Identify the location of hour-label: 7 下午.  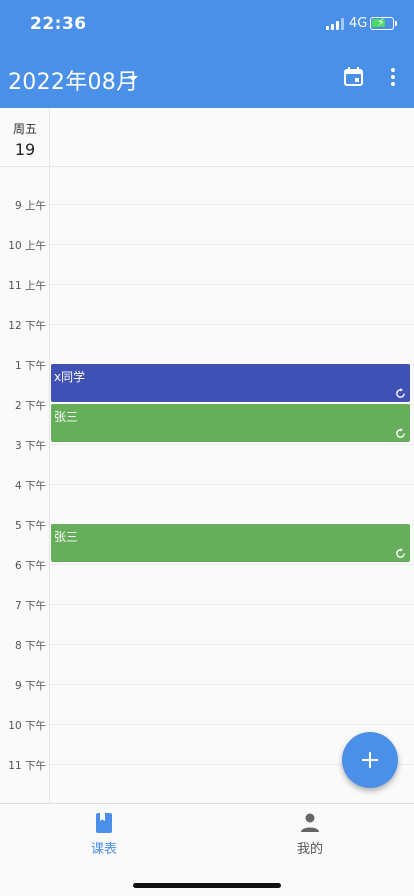
(30, 606).